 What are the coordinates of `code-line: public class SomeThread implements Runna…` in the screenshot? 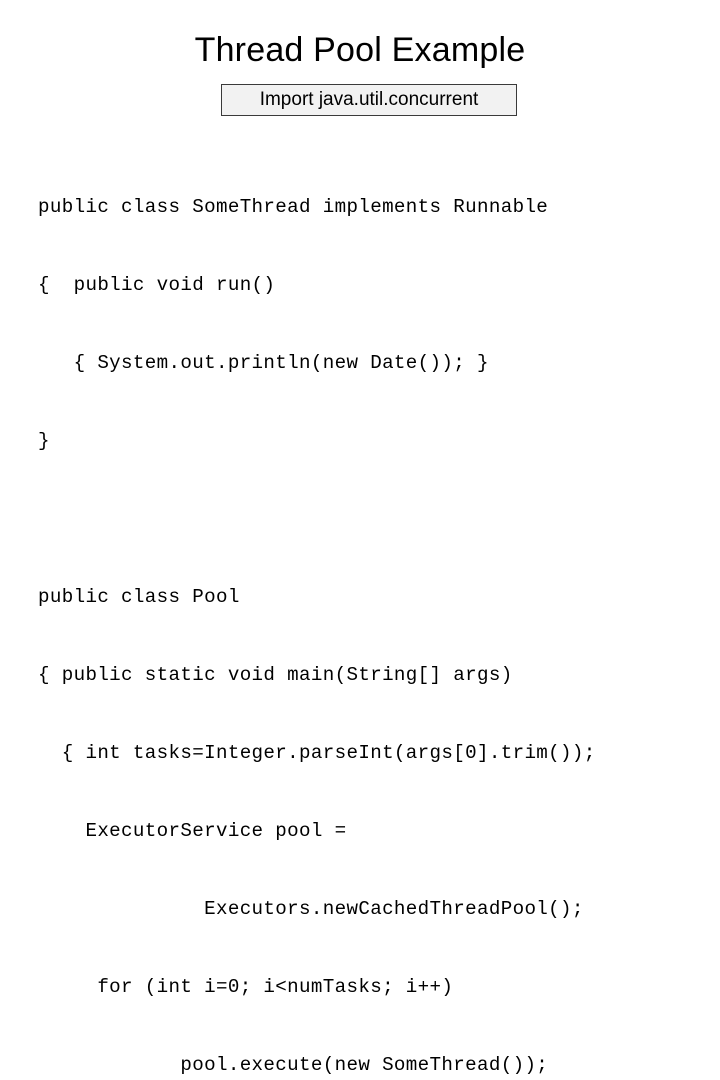 It's located at (293, 207).